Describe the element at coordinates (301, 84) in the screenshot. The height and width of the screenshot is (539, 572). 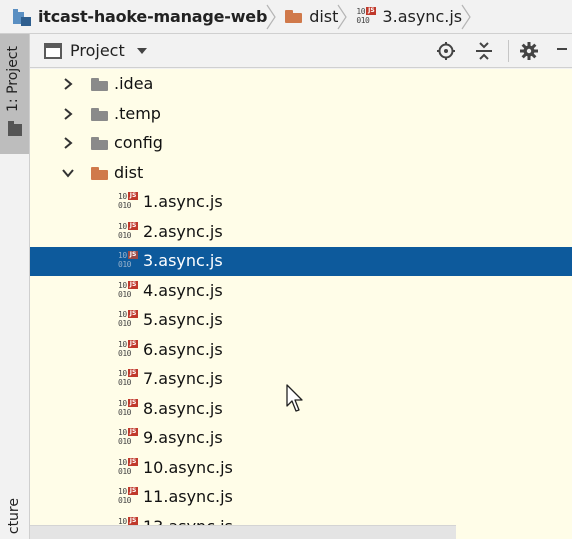
I see `tree-folder-row: .idea` at that location.